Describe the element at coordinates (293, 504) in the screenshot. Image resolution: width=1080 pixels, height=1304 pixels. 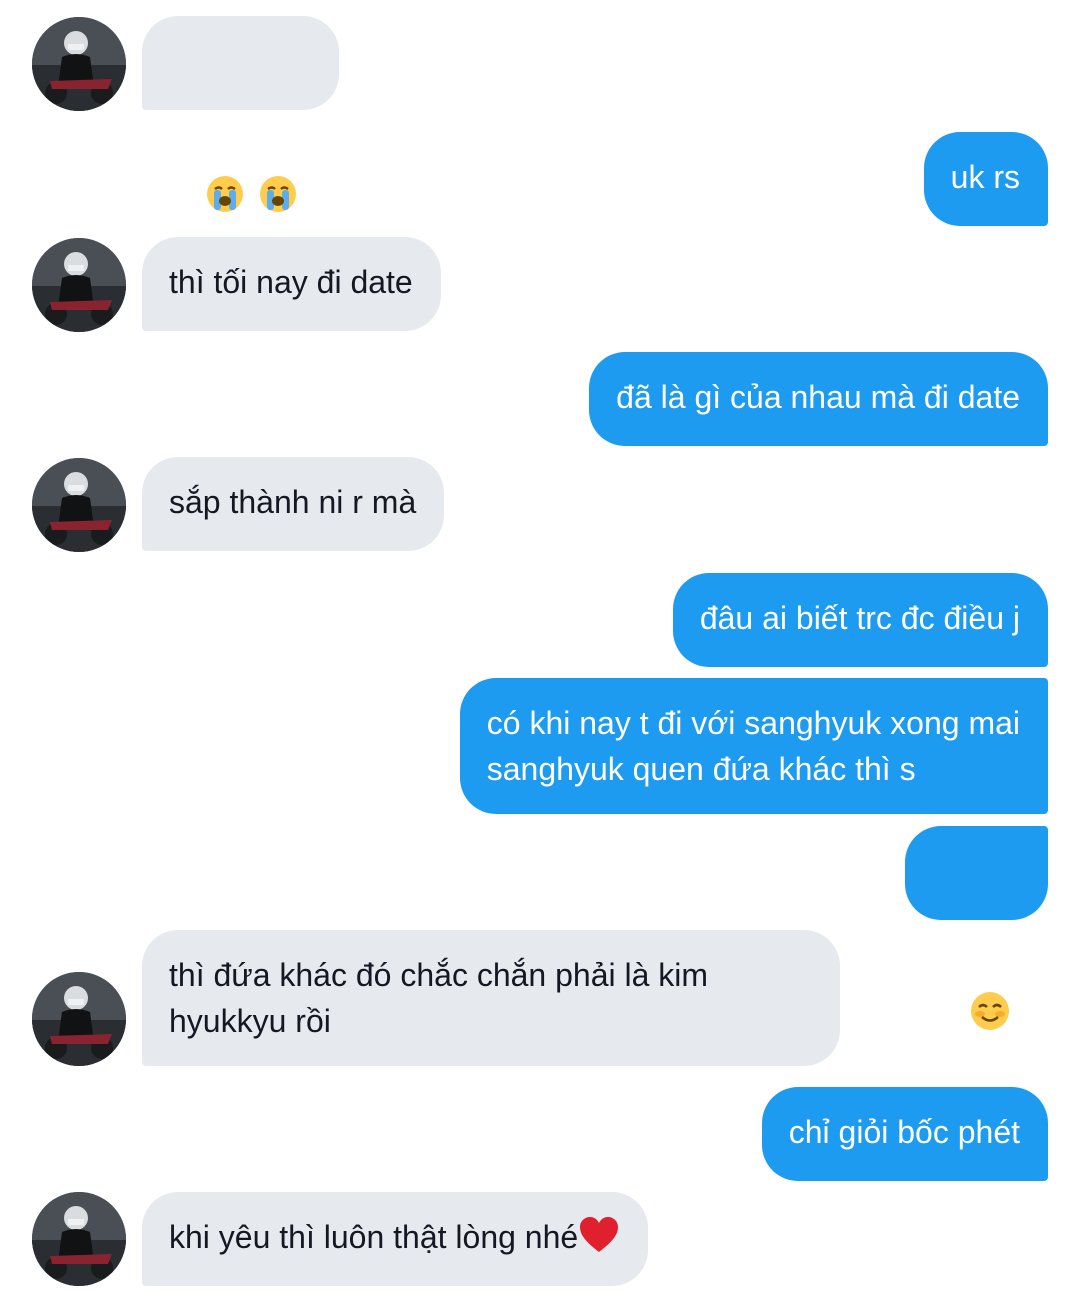
I see `message-bubble-incoming: sắp thành ni r mà` at that location.